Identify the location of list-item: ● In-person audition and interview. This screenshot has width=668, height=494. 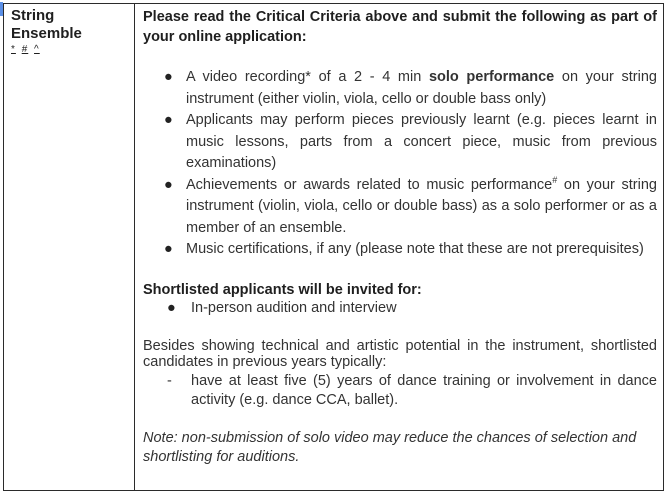
(400, 308).